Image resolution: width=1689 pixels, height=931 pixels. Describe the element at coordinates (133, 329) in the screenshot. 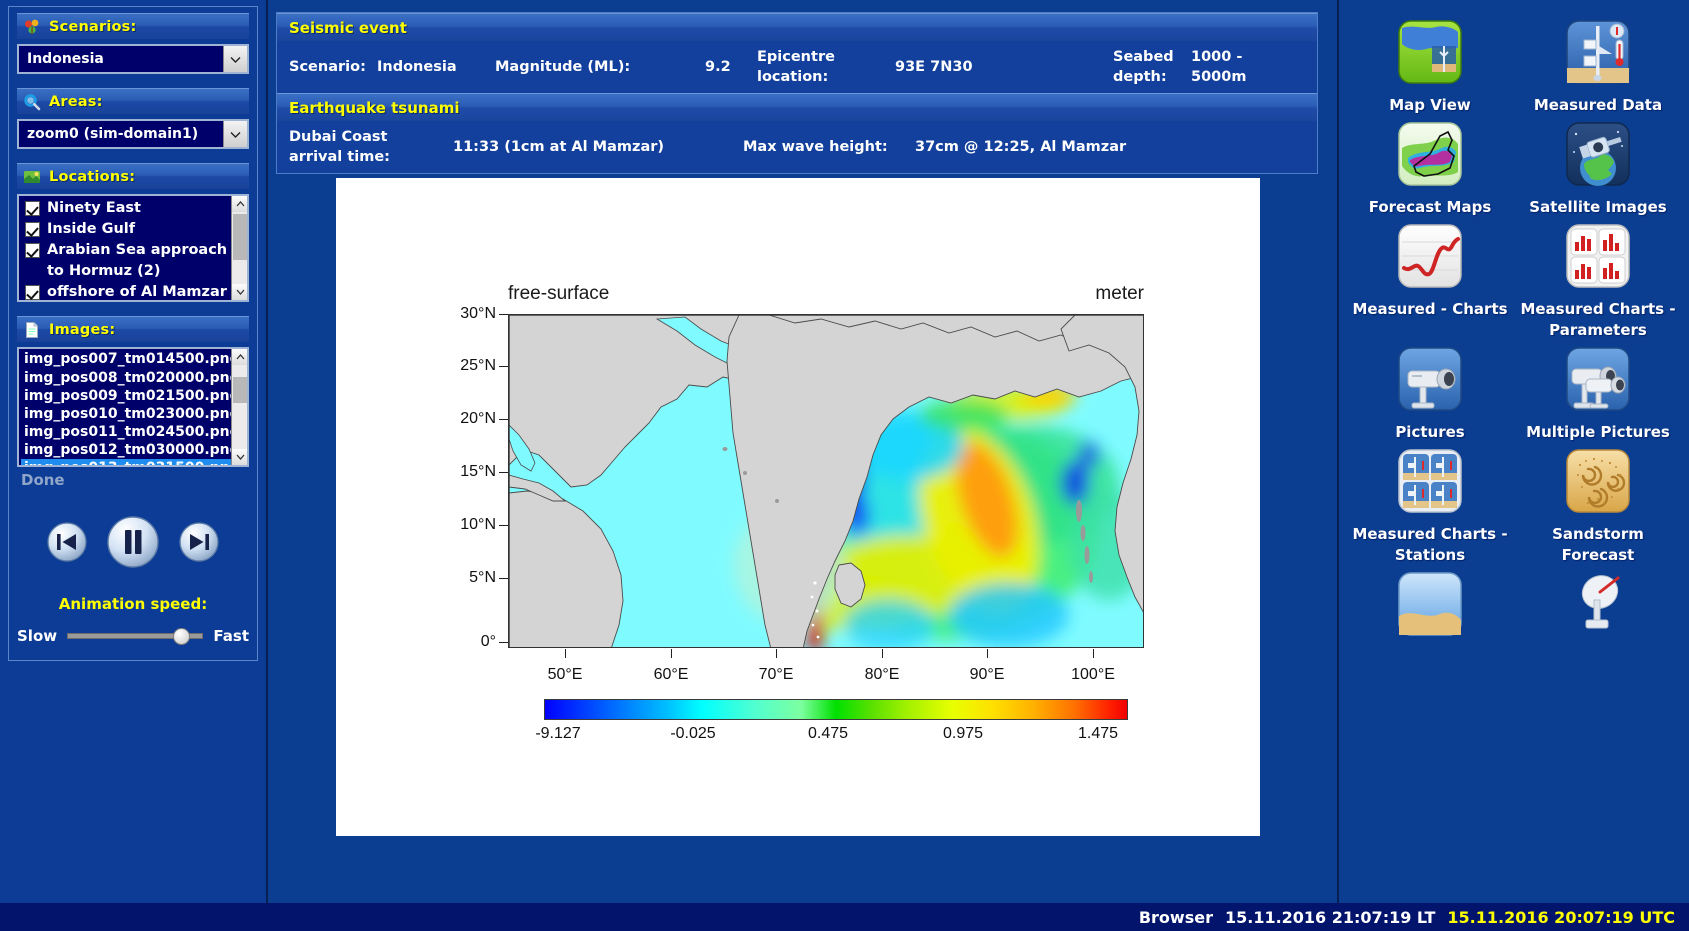

I see `images-header: Images:` at that location.